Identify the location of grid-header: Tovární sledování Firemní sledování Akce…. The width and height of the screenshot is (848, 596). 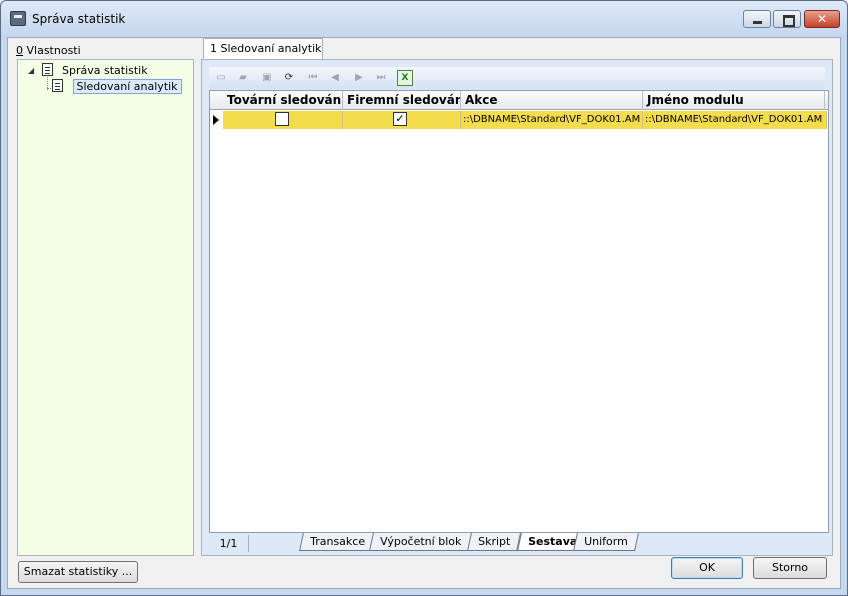
(519, 100).